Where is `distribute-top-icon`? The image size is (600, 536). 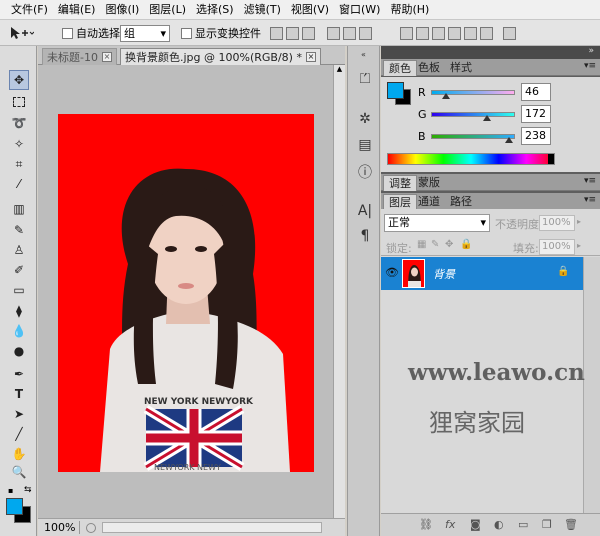 distribute-top-icon is located at coordinates (406, 33).